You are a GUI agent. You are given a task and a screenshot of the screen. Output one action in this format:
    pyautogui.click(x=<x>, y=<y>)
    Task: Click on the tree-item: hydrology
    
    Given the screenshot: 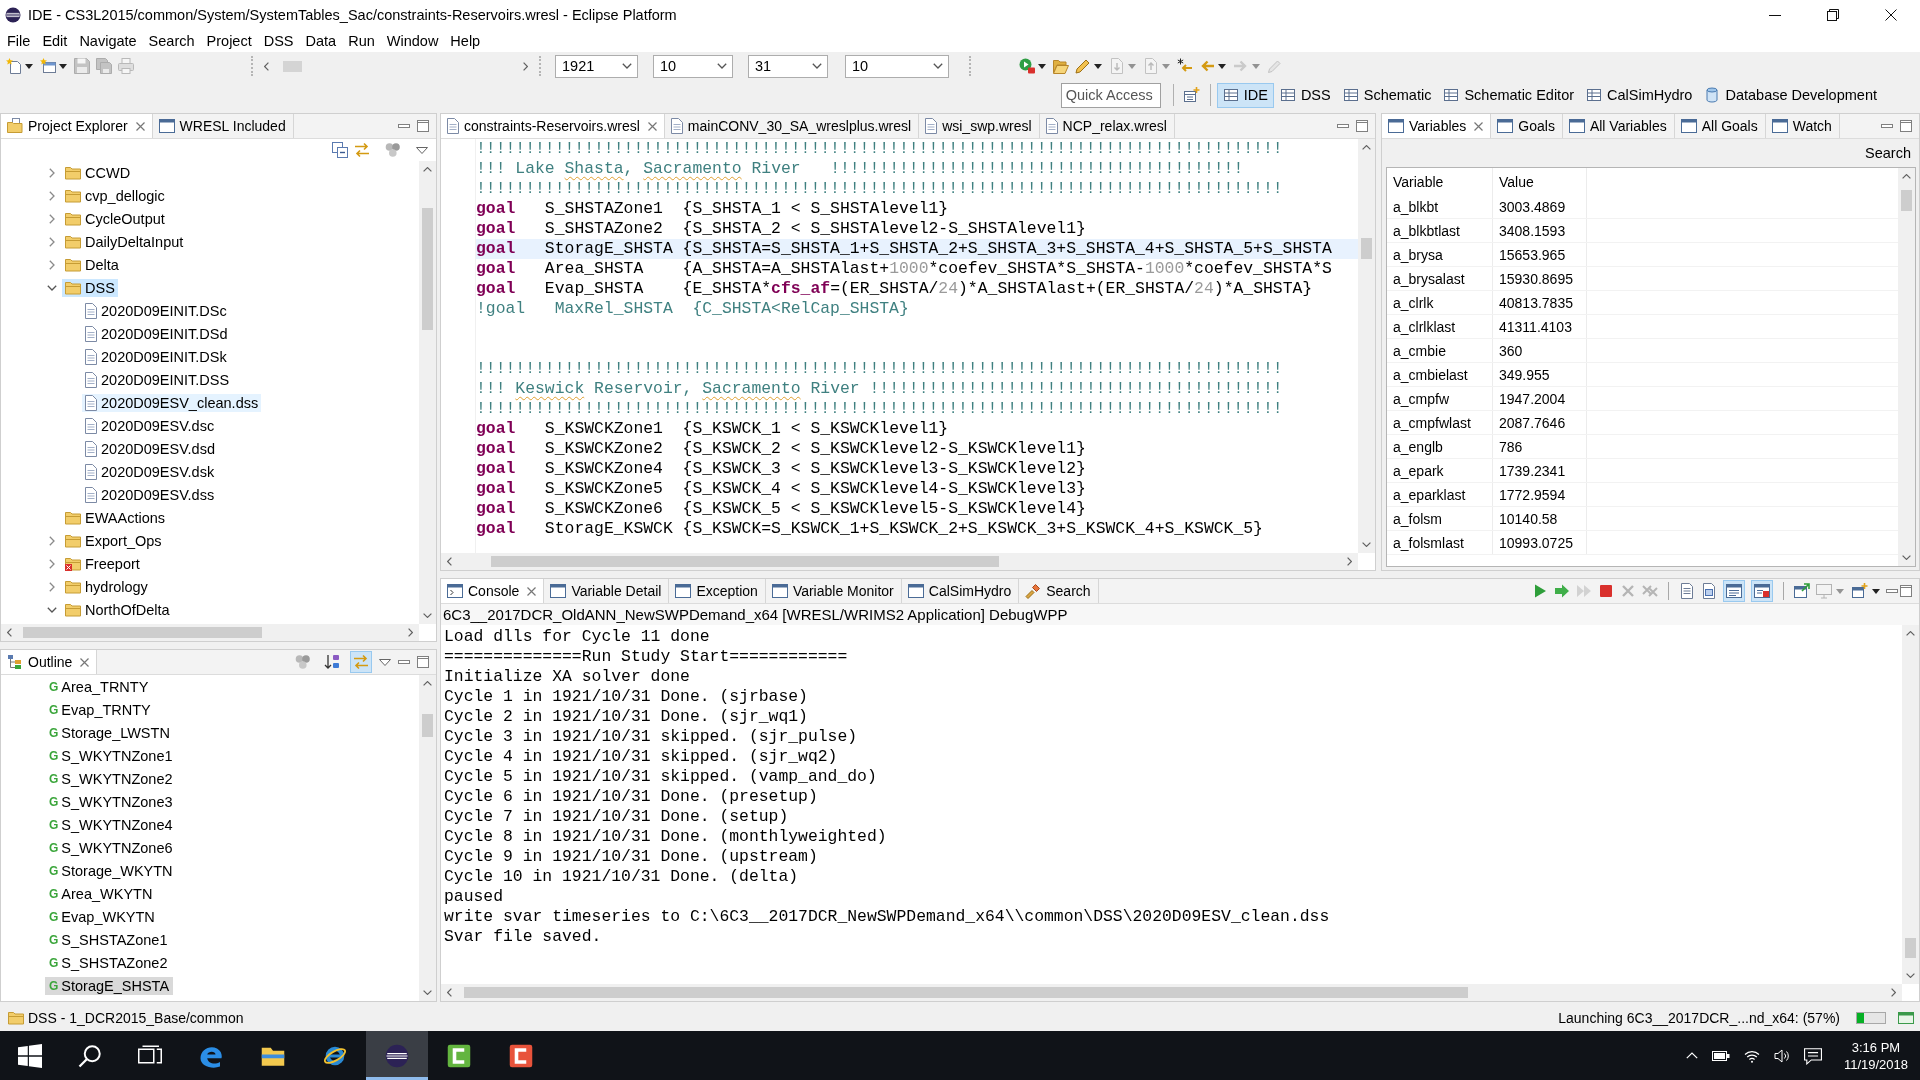 What is the action you would take?
    pyautogui.click(x=106, y=586)
    